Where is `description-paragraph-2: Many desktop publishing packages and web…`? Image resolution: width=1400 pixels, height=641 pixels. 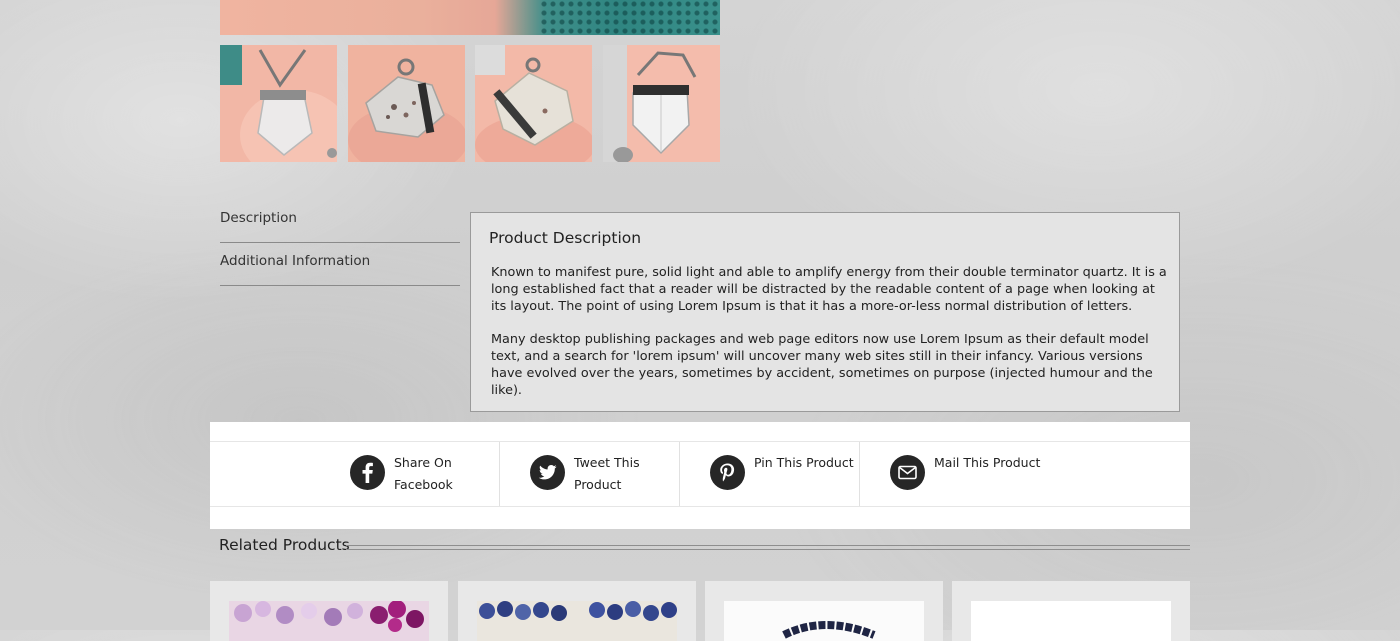
description-paragraph-2: Many desktop publishing packages and web… is located at coordinates (822, 365).